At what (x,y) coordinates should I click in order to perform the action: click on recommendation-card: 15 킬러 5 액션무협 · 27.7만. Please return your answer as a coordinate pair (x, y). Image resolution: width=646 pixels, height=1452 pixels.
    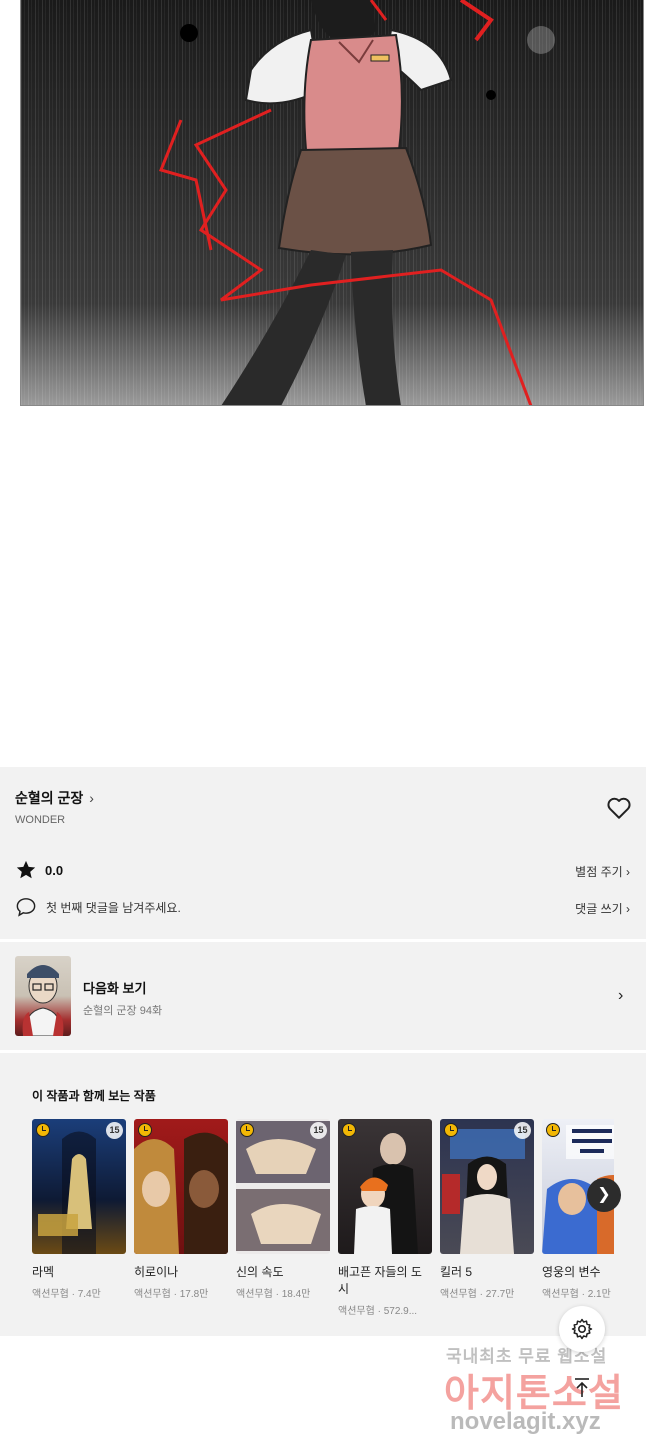
    Looking at the image, I should click on (487, 1209).